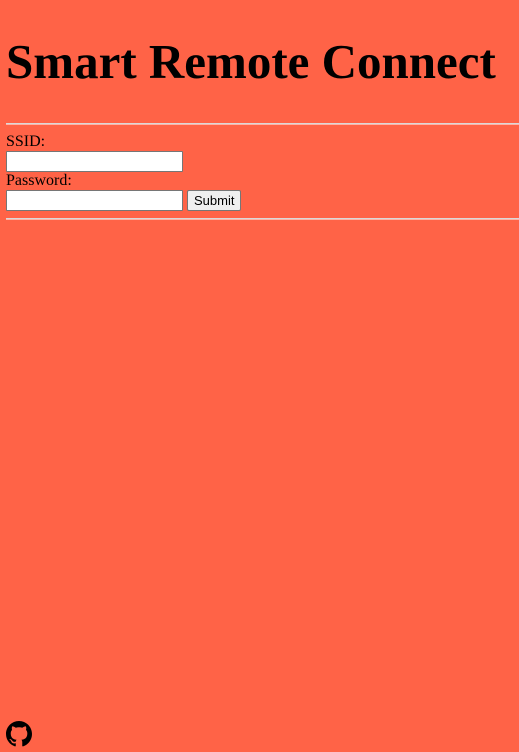 This screenshot has height=752, width=519. What do you see at coordinates (262, 124) in the screenshot?
I see `top-divider` at bounding box center [262, 124].